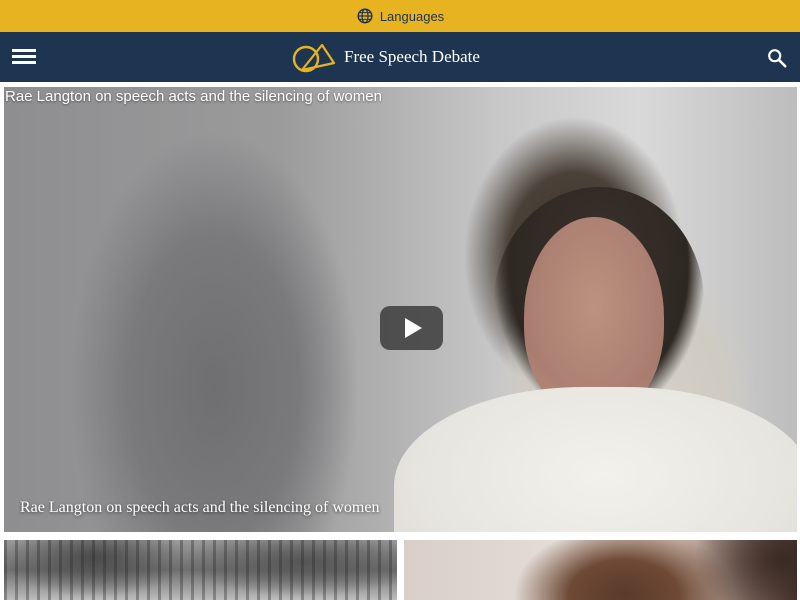 The image size is (800, 600). I want to click on language-bar: Languages, so click(400, 16).